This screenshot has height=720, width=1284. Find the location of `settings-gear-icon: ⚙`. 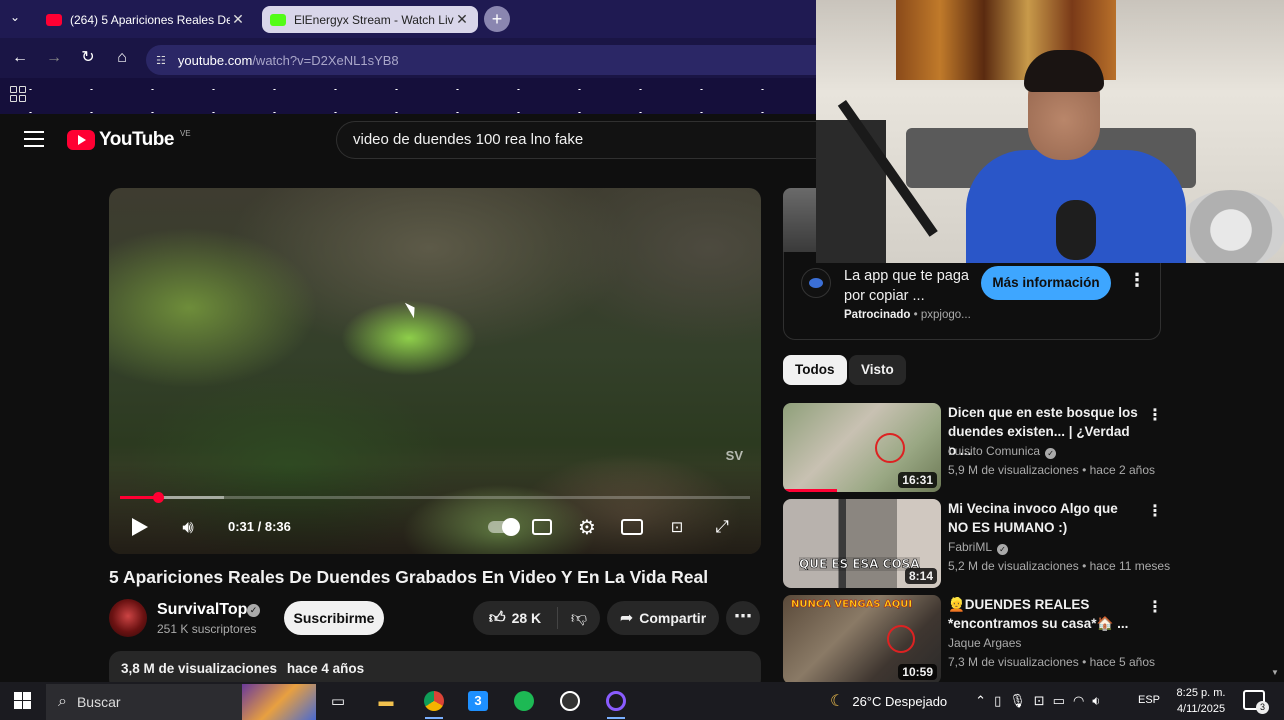

settings-gear-icon: ⚙ is located at coordinates (587, 527).